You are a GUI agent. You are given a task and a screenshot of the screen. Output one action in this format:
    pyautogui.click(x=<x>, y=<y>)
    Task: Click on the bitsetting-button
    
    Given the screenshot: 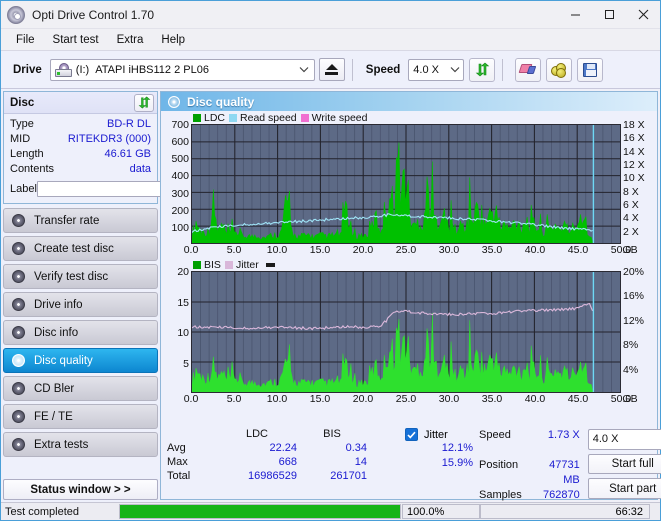 What is the action you would take?
    pyautogui.click(x=559, y=69)
    